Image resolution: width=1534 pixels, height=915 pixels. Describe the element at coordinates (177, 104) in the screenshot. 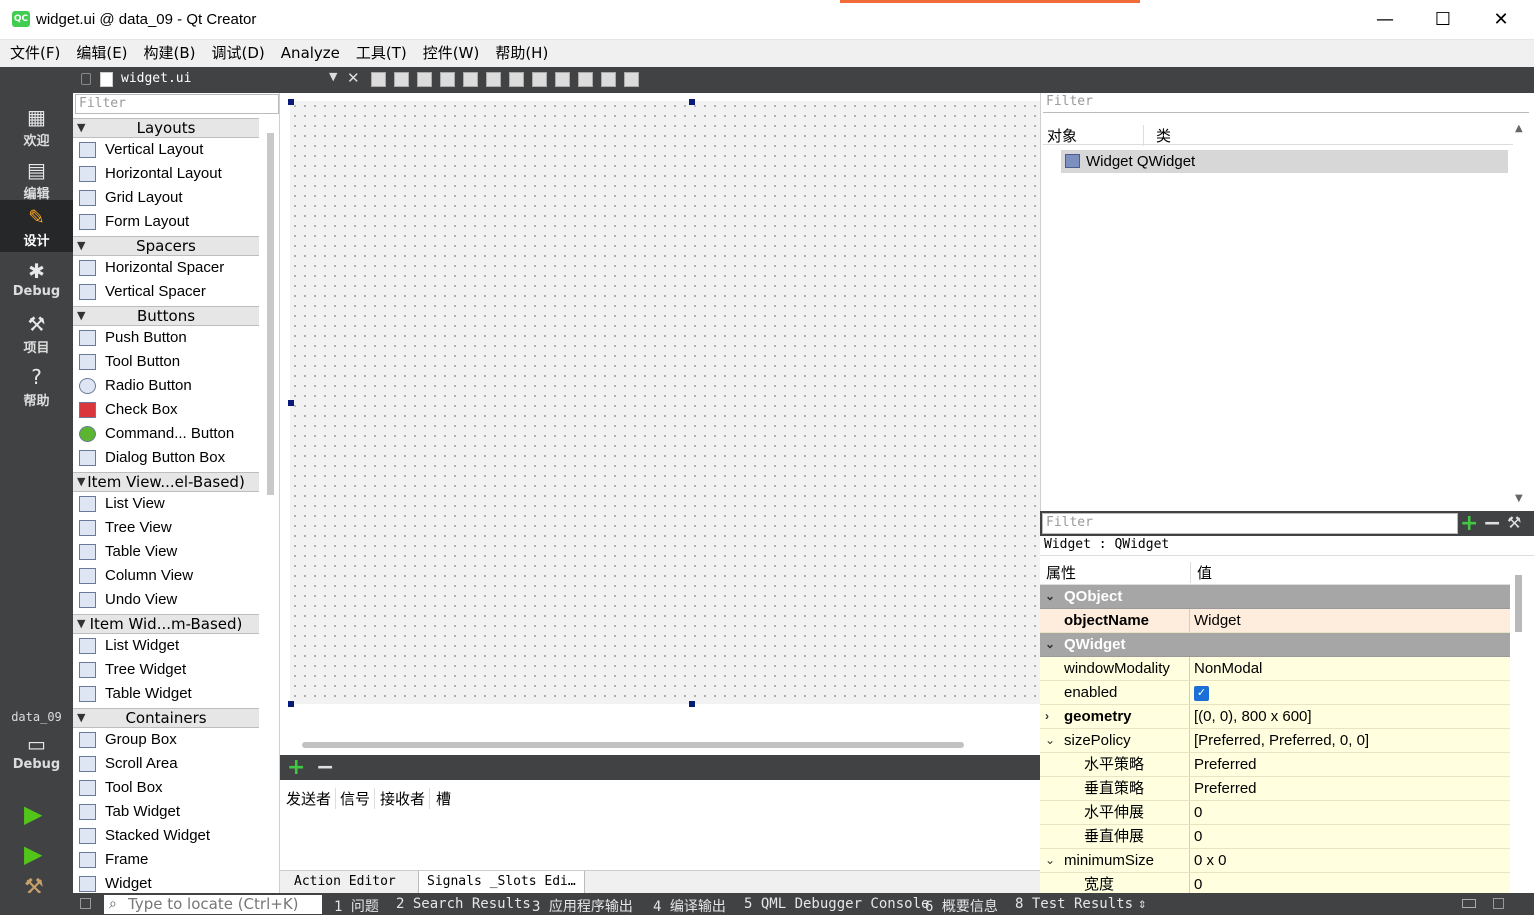

I see `widgetbox-filter-input: Filter` at that location.